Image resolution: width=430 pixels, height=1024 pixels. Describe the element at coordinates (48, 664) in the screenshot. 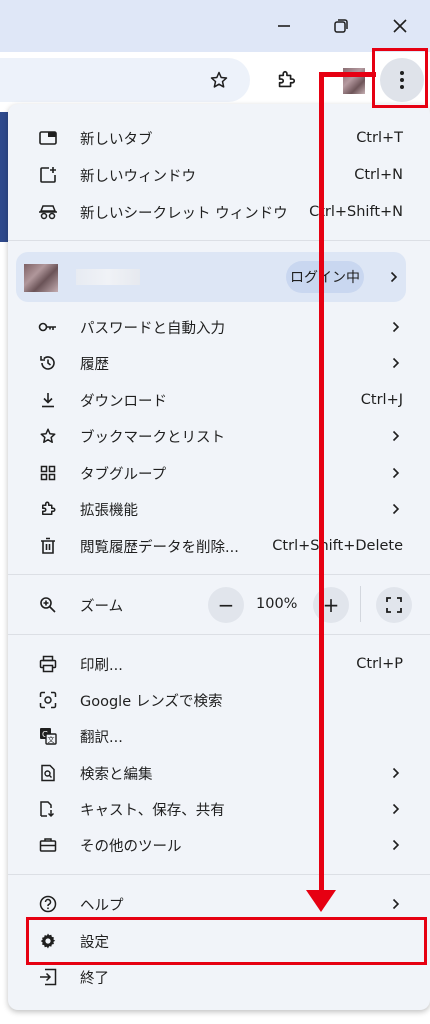

I see `print-icon` at that location.